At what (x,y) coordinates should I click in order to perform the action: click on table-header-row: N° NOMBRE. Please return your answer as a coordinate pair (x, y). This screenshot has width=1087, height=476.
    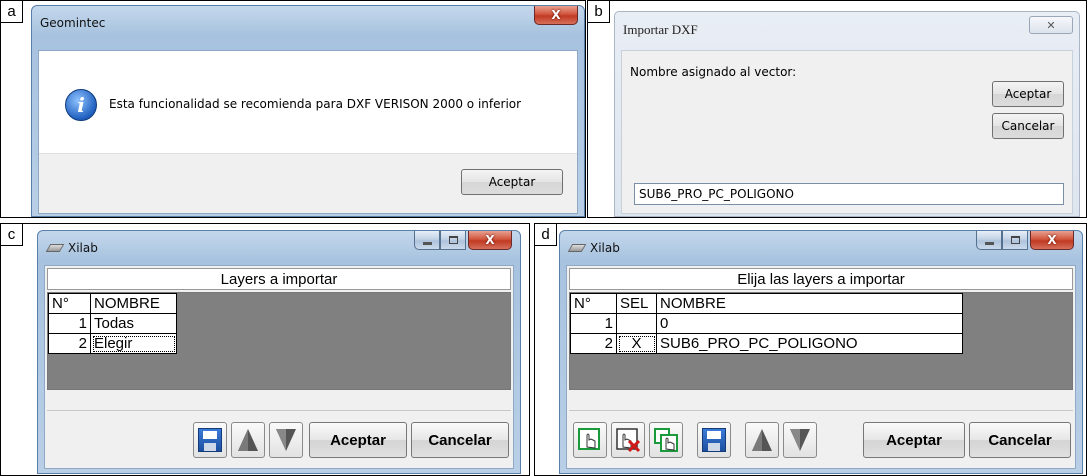
    Looking at the image, I should click on (112, 303).